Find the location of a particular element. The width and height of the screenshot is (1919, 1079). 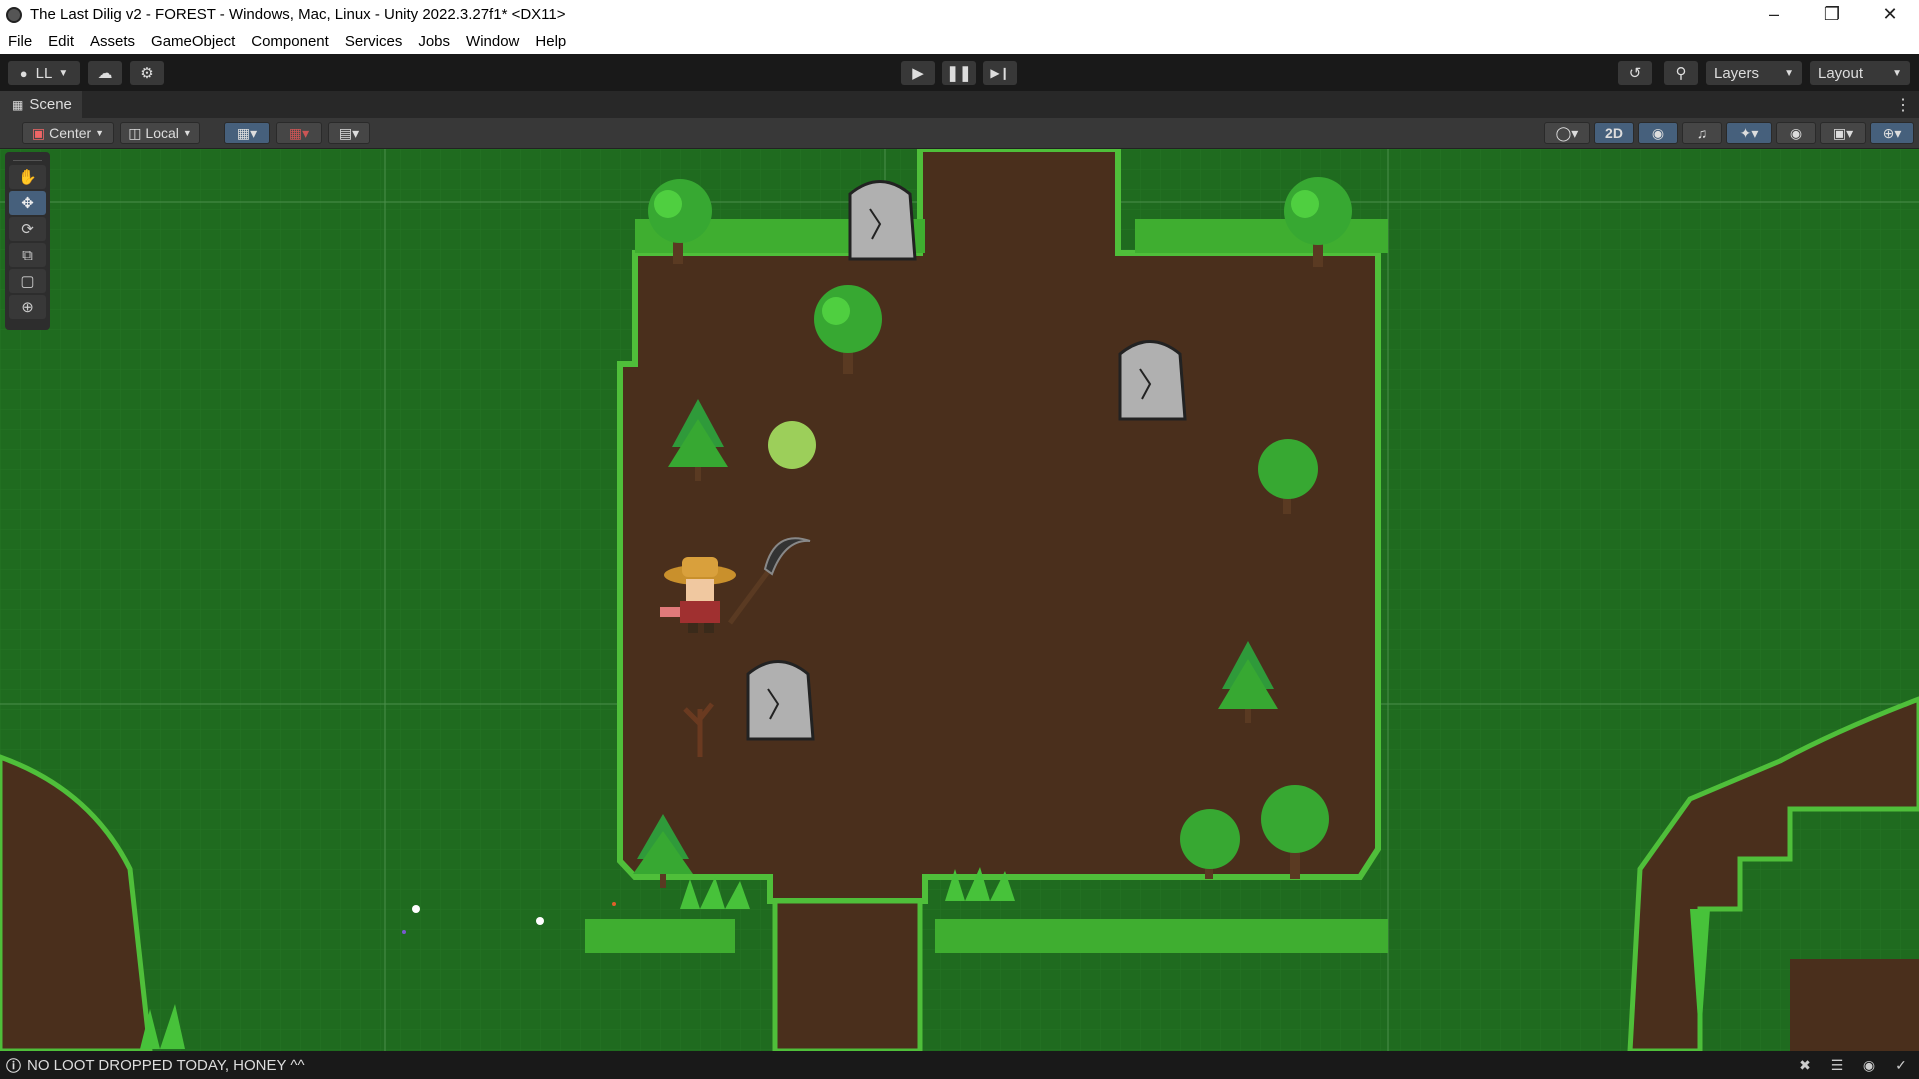

pivot-label: Center is located at coordinates (70, 133).